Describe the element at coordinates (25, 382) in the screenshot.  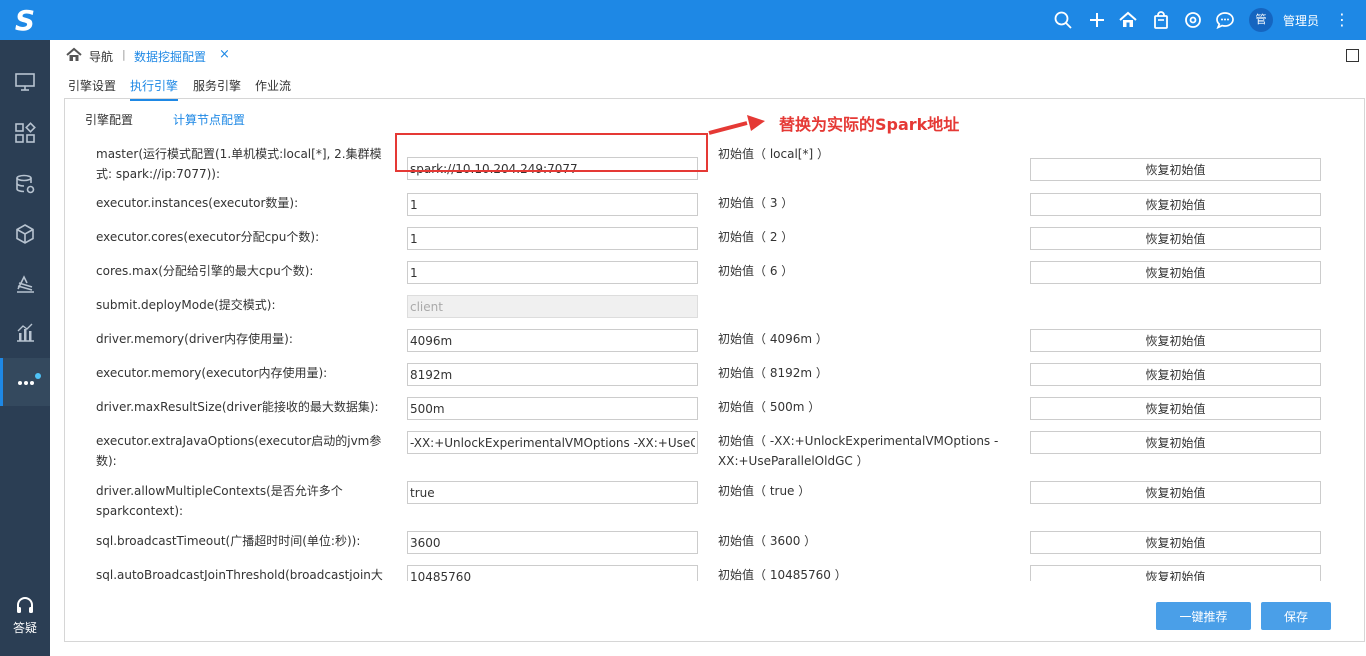
I see `sidebar-item-more` at that location.